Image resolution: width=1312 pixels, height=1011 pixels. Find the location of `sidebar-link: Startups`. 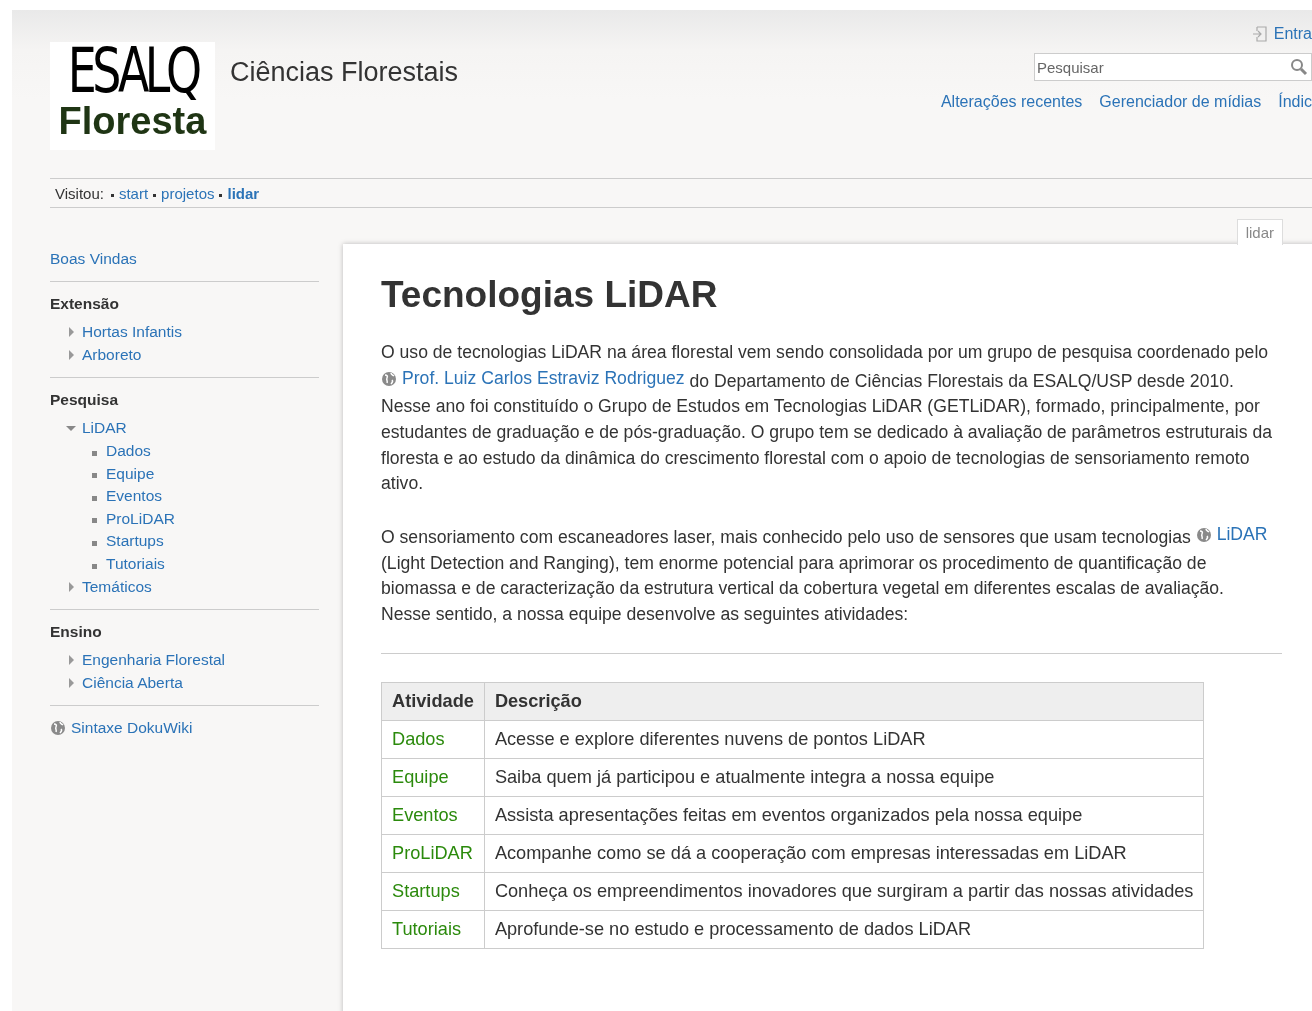

sidebar-link: Startups is located at coordinates (135, 541).